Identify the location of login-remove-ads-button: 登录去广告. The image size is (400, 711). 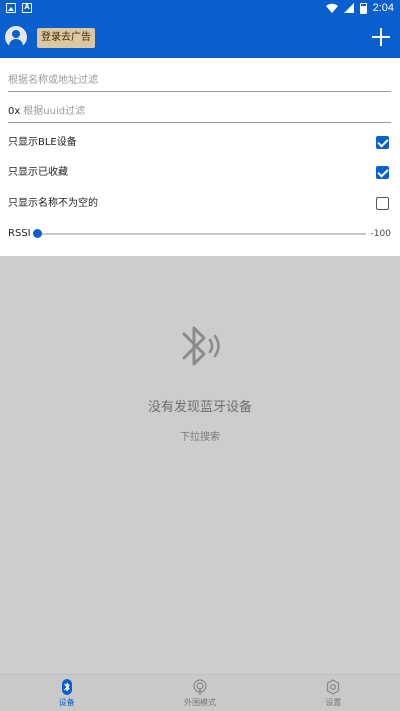
(66, 38).